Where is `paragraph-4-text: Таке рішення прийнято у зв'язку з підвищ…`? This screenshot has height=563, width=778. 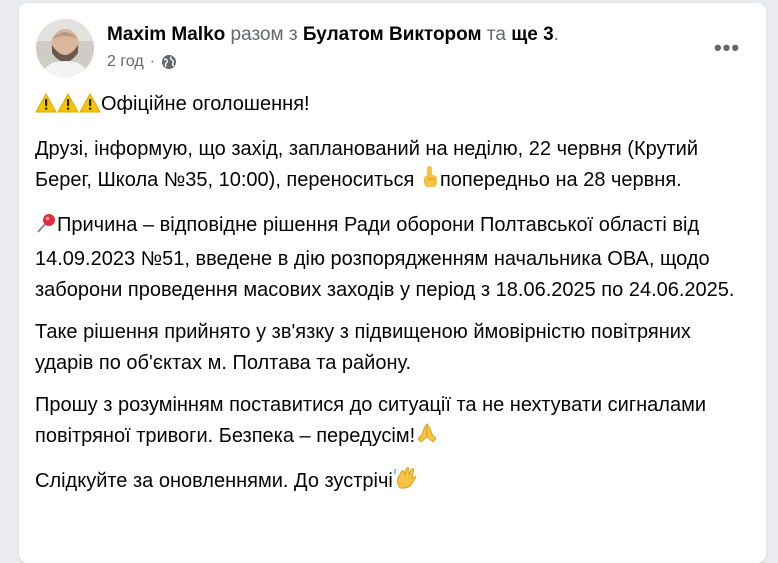 paragraph-4-text: Таке рішення прийнято у зв'язку з підвищ… is located at coordinates (363, 347).